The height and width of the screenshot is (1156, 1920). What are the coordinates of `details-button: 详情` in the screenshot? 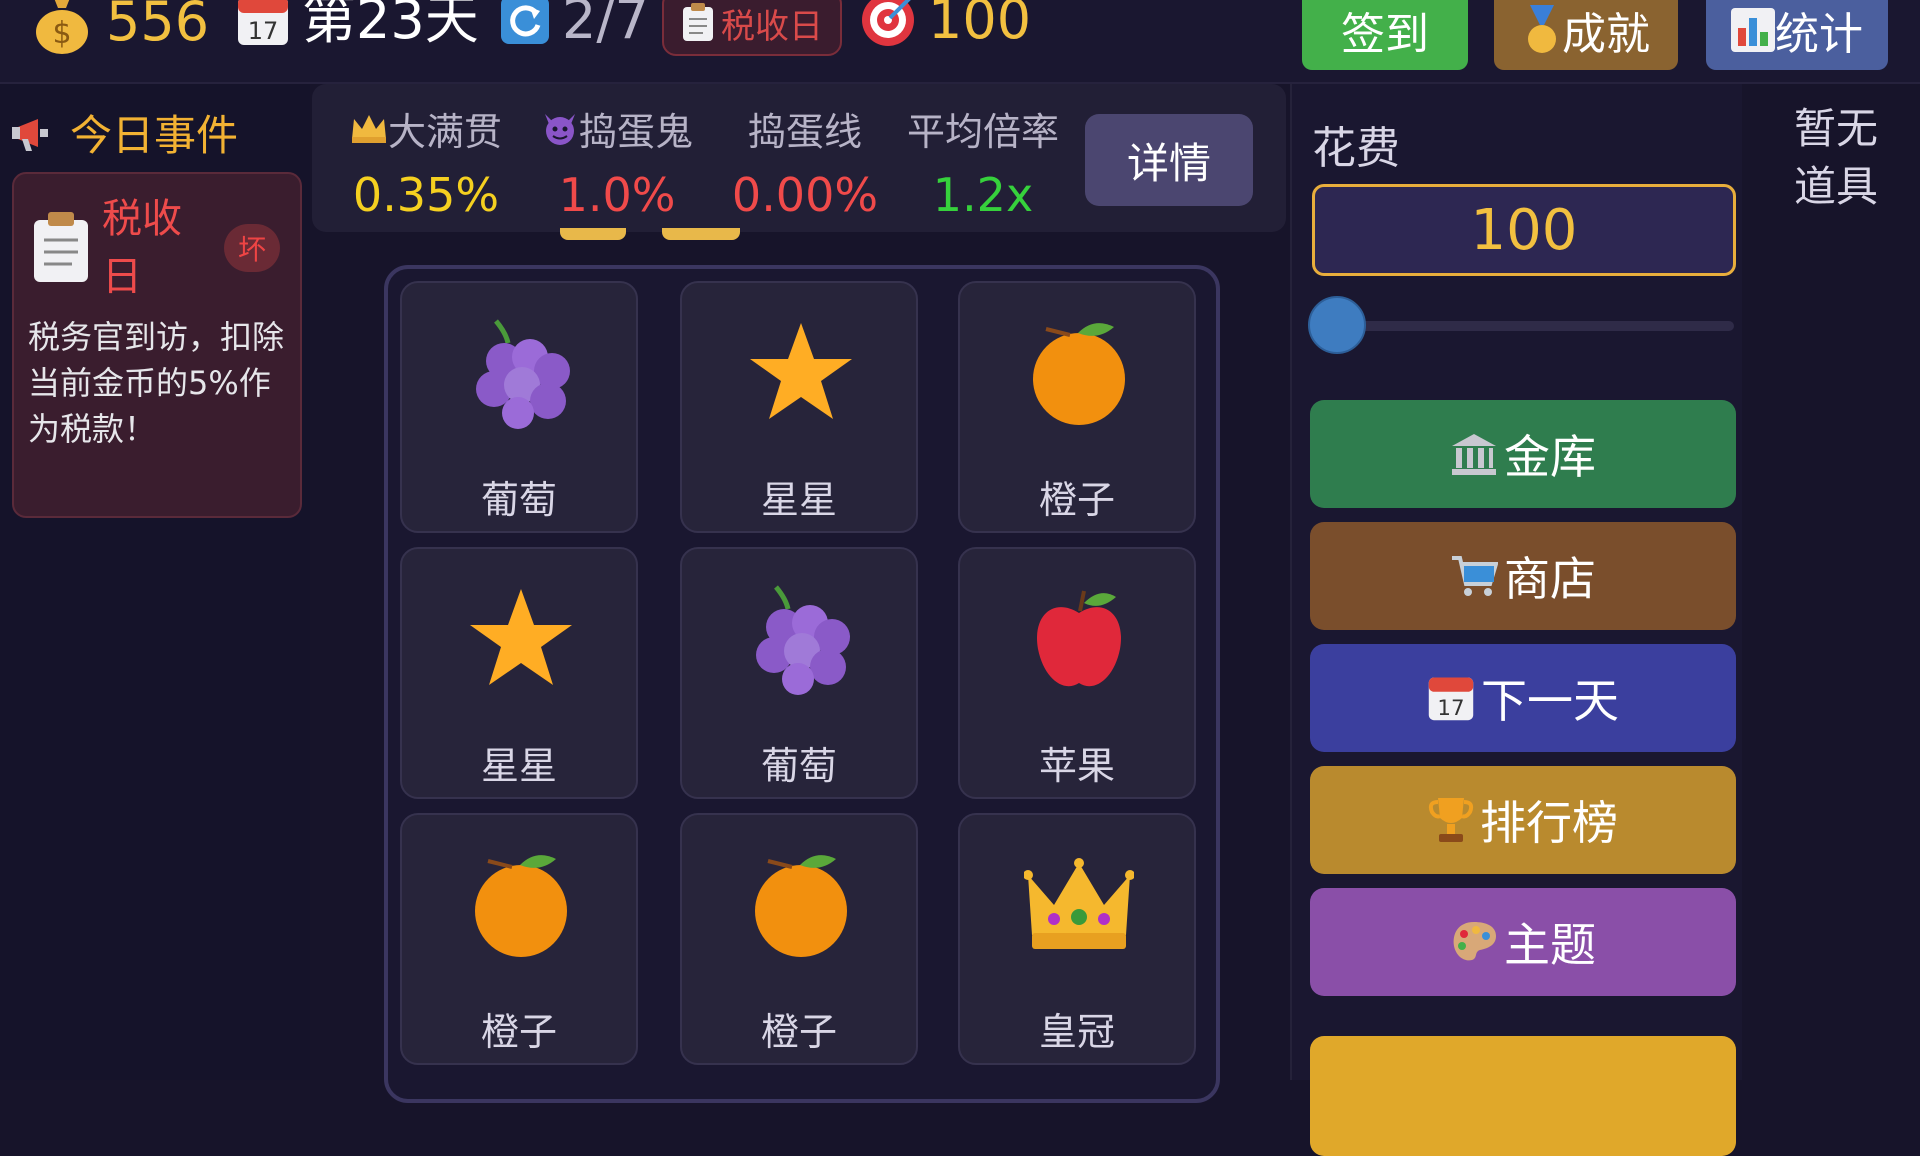 It's located at (1169, 160).